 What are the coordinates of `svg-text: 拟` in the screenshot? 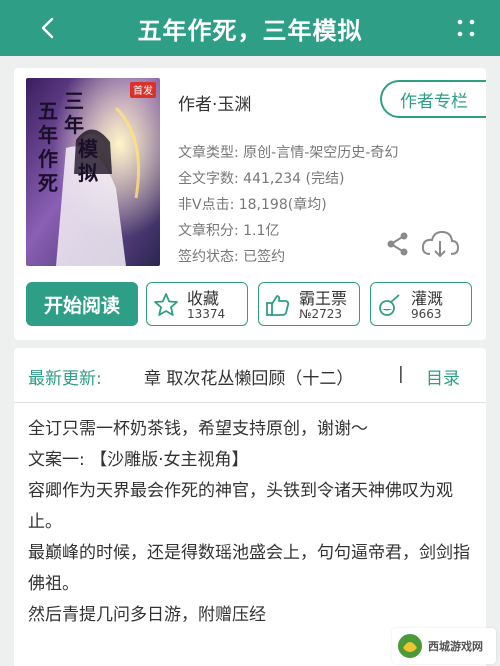 It's located at (88, 173).